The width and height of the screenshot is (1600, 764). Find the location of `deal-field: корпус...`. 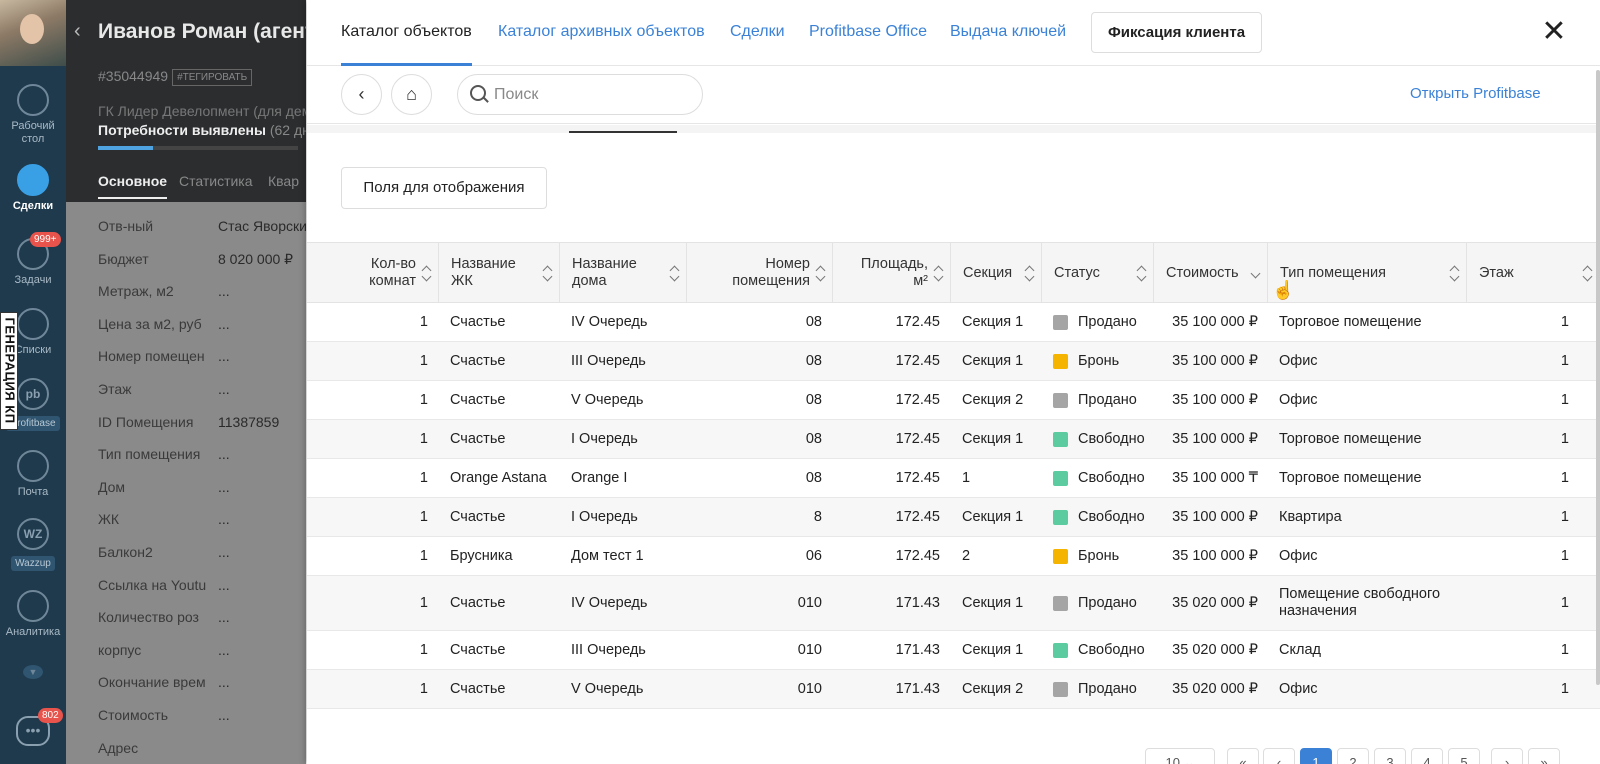

deal-field: корпус... is located at coordinates (202, 650).